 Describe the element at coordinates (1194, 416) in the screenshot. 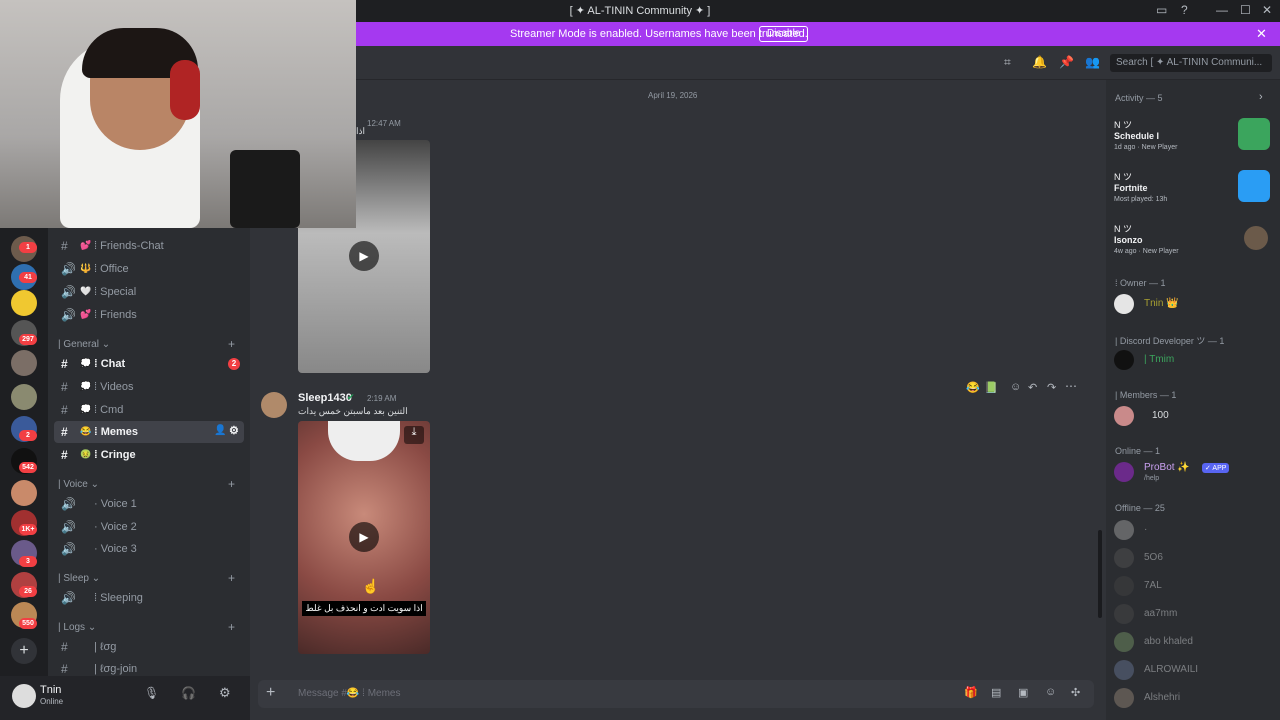

I see `member-row: 100` at that location.